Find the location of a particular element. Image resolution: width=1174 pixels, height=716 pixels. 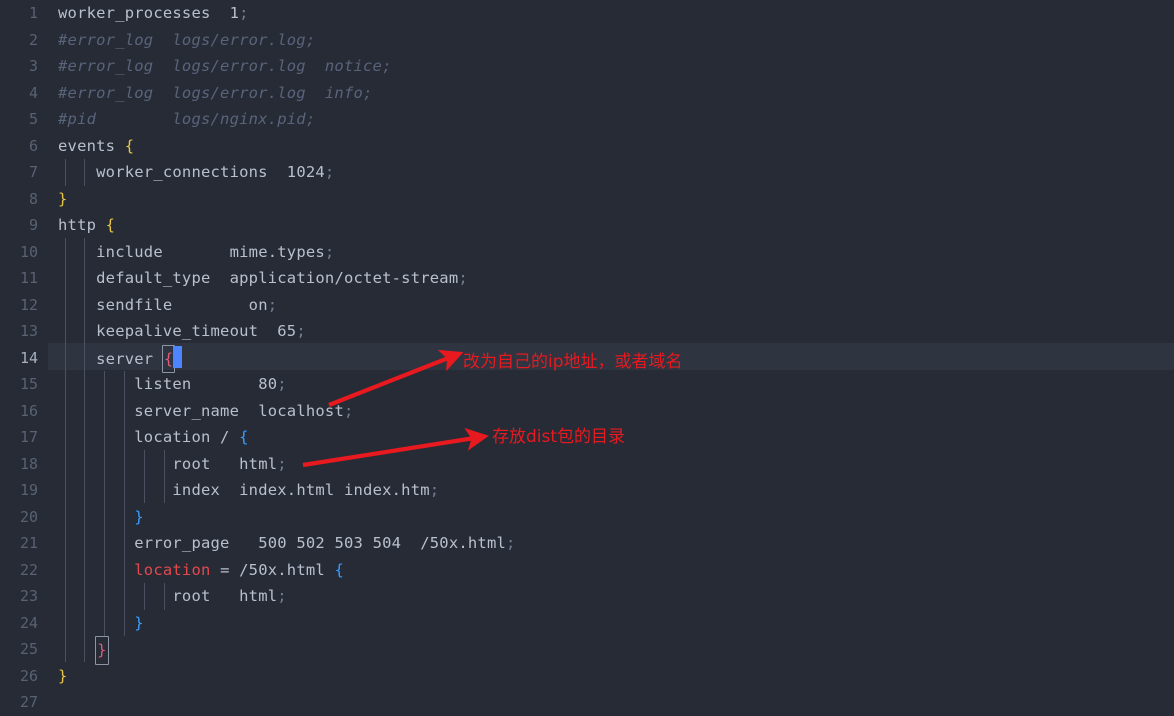

token-value: 500 502 503 504 /50x.html is located at coordinates (382, 543).